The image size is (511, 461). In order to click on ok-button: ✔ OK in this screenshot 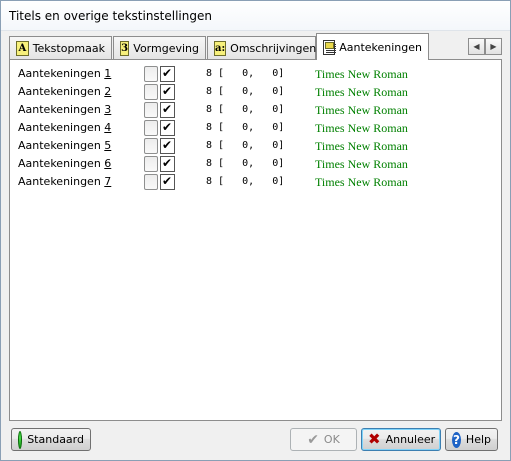, I will do `click(323, 439)`.